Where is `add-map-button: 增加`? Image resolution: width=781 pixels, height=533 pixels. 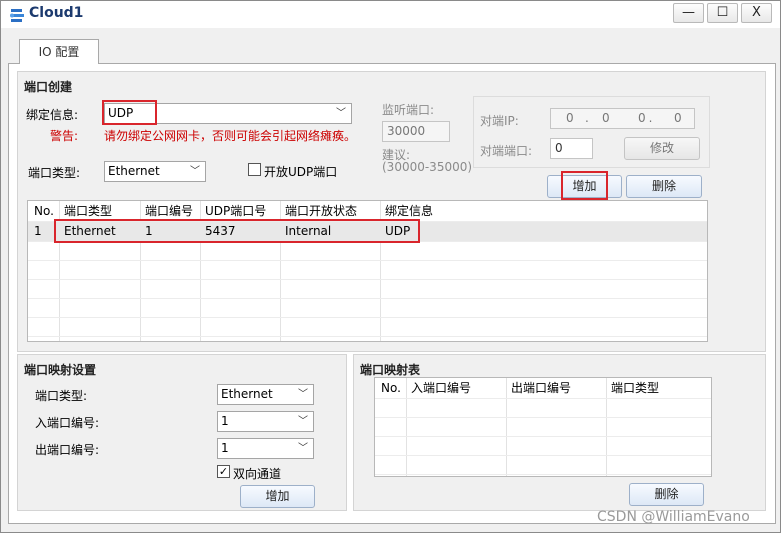 add-map-button: 增加 is located at coordinates (277, 496).